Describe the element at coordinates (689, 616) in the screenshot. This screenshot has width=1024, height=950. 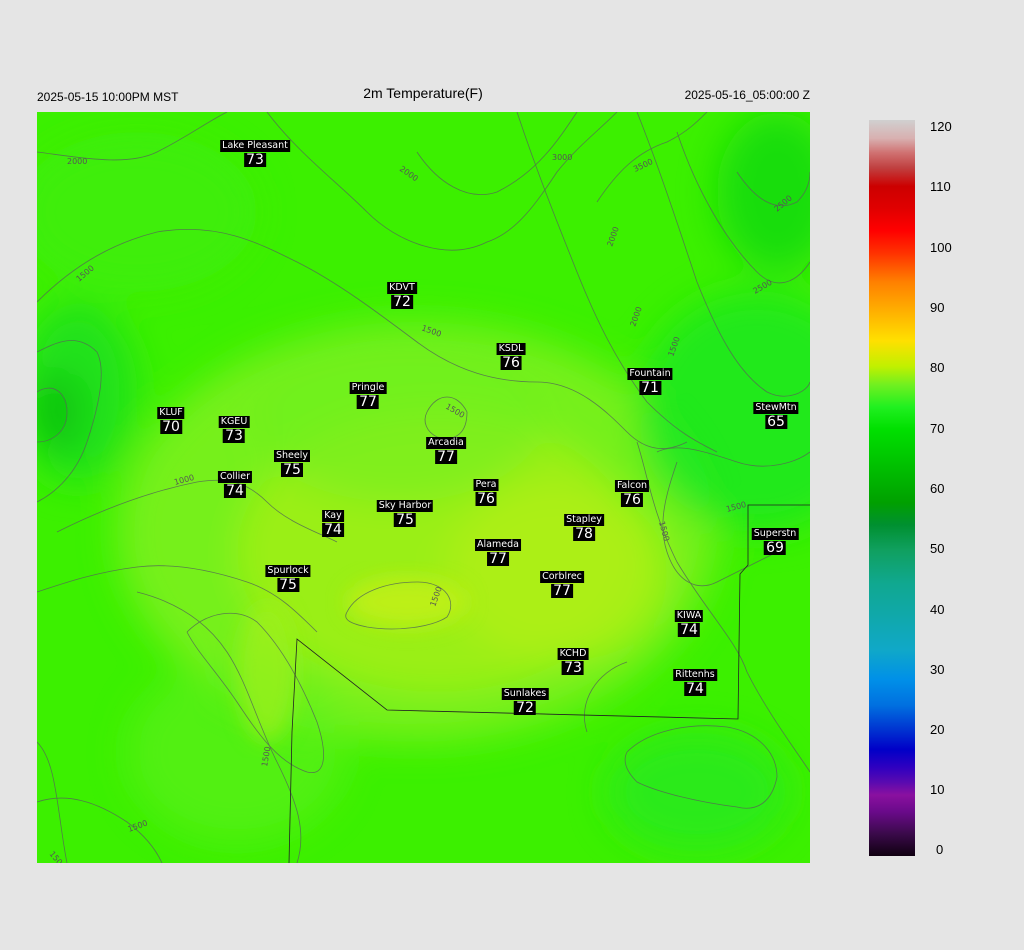
I see `station-name: KIWA` at that location.